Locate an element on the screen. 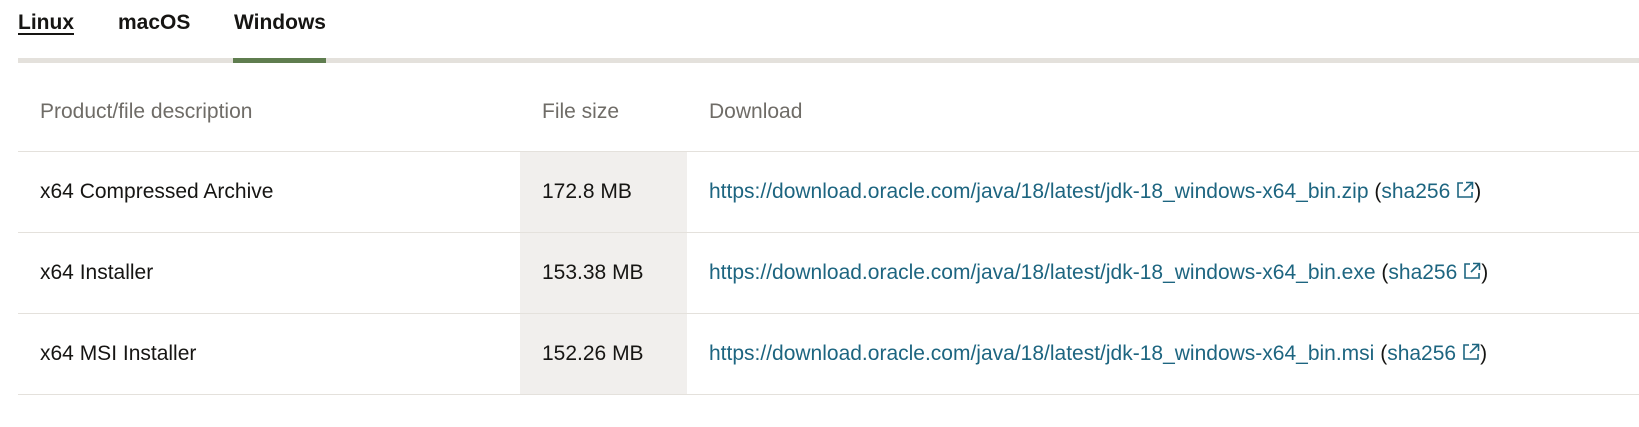  column-header-description: Product/file description is located at coordinates (269, 112).